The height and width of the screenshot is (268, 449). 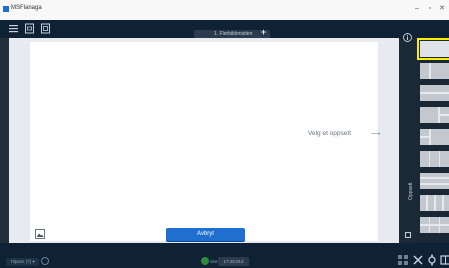 I want to click on menu-icon, so click(x=13, y=28).